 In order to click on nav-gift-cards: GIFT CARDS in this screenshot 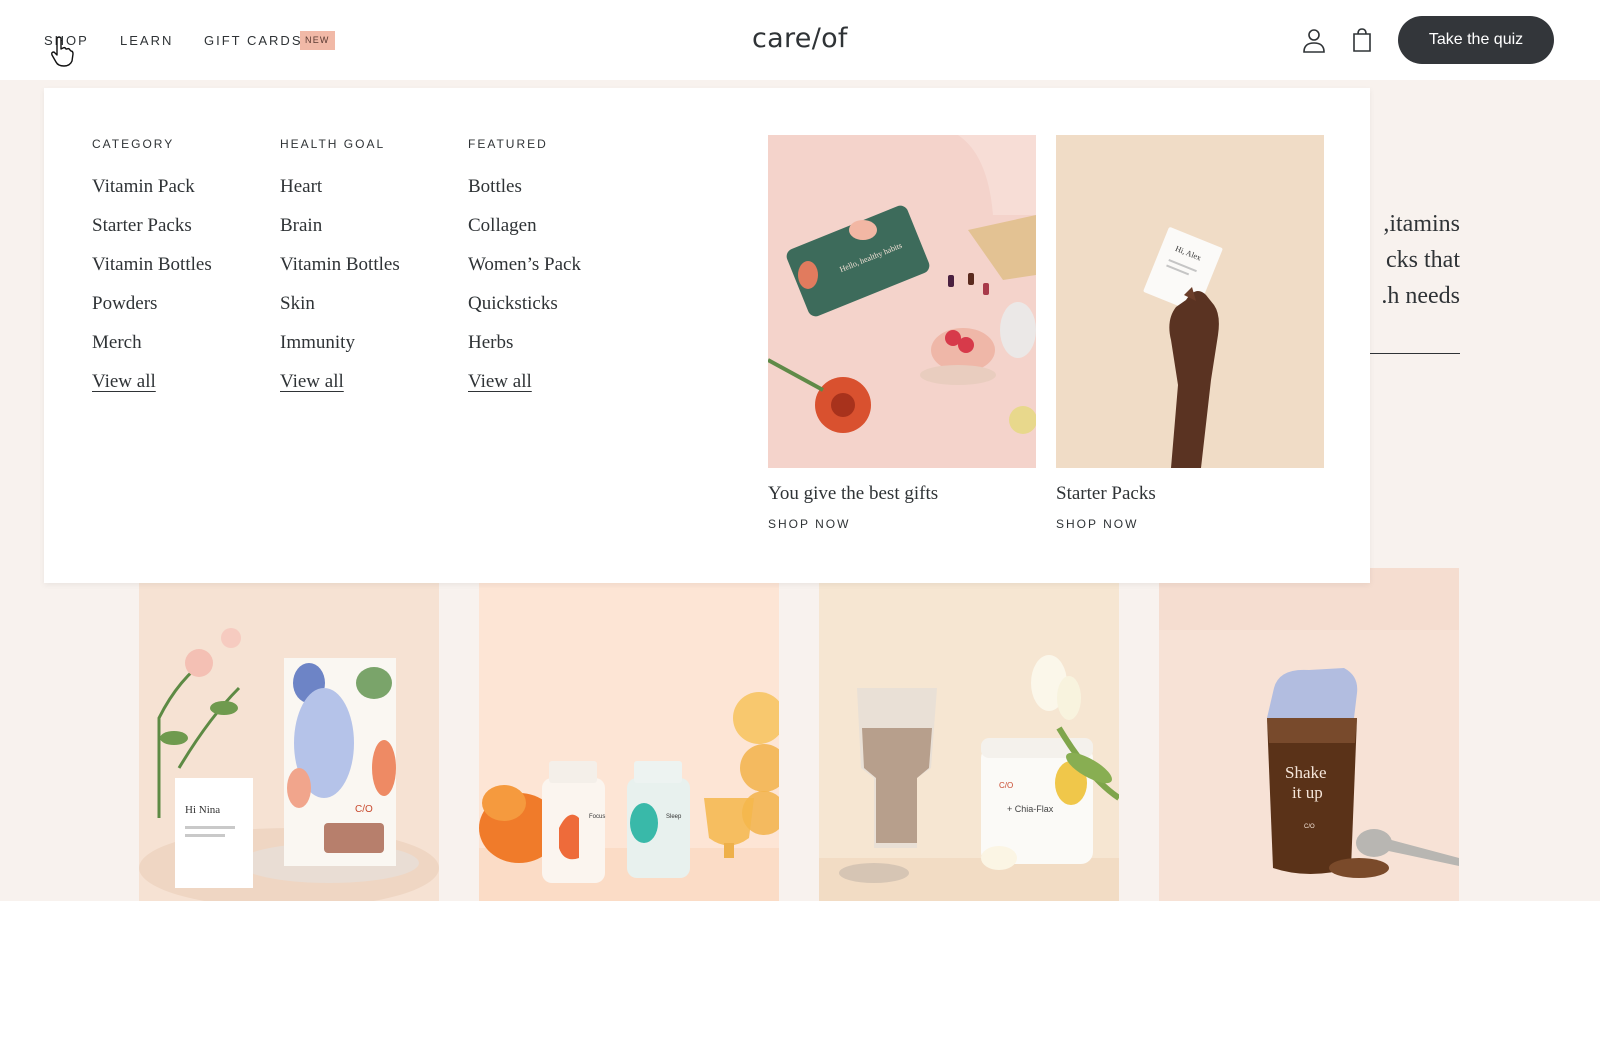, I will do `click(253, 40)`.